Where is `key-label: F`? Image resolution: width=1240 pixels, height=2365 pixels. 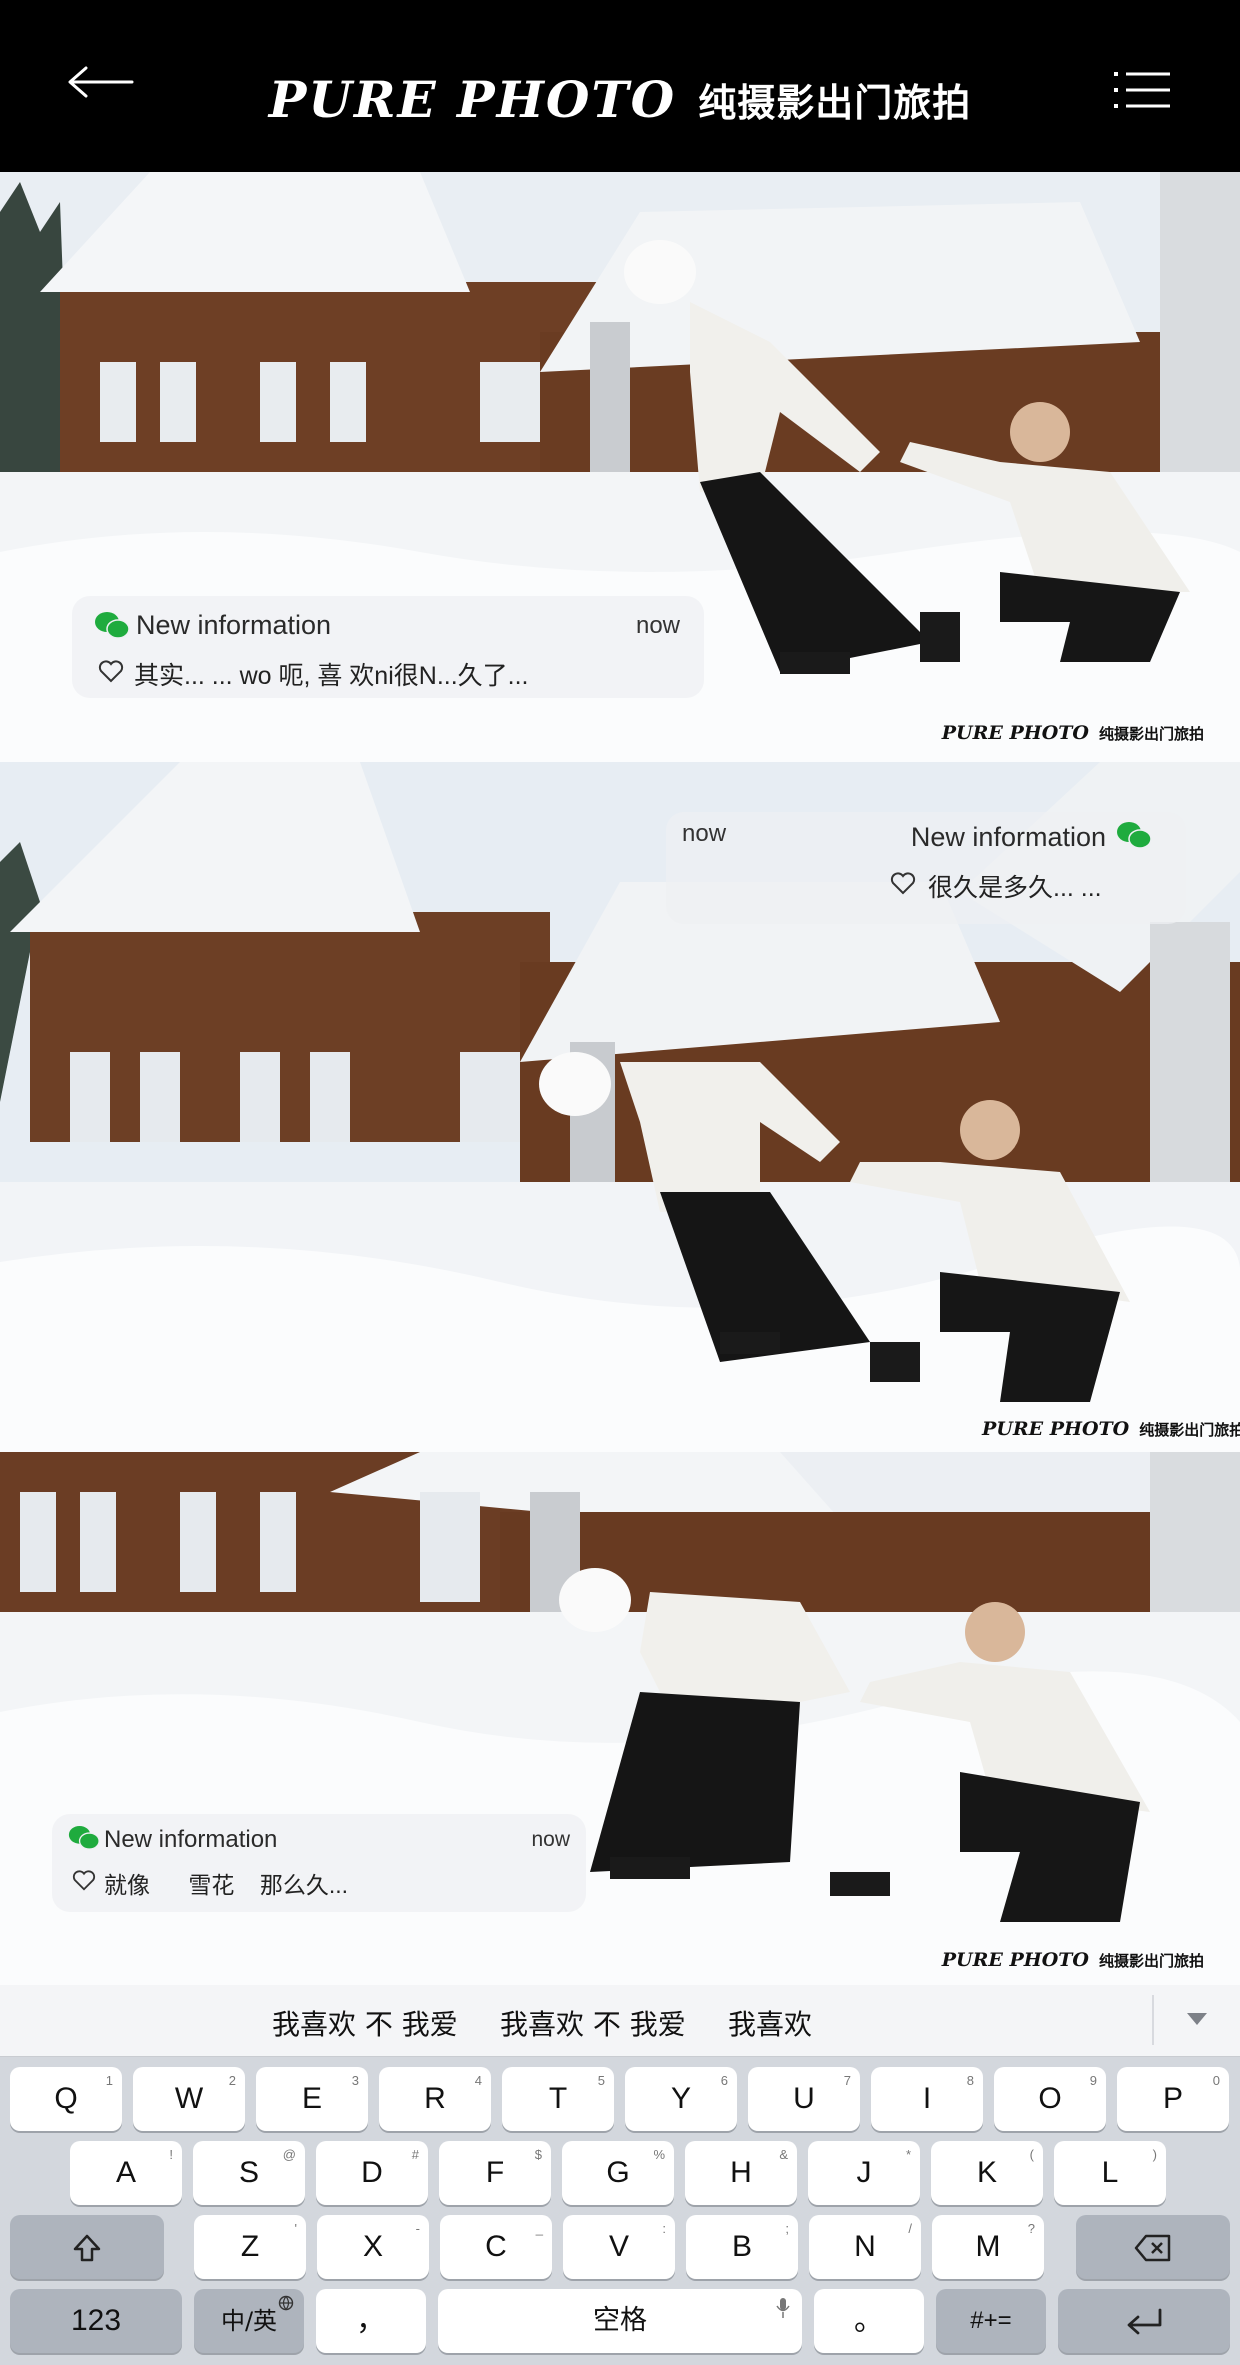
key-label: F is located at coordinates (495, 2172).